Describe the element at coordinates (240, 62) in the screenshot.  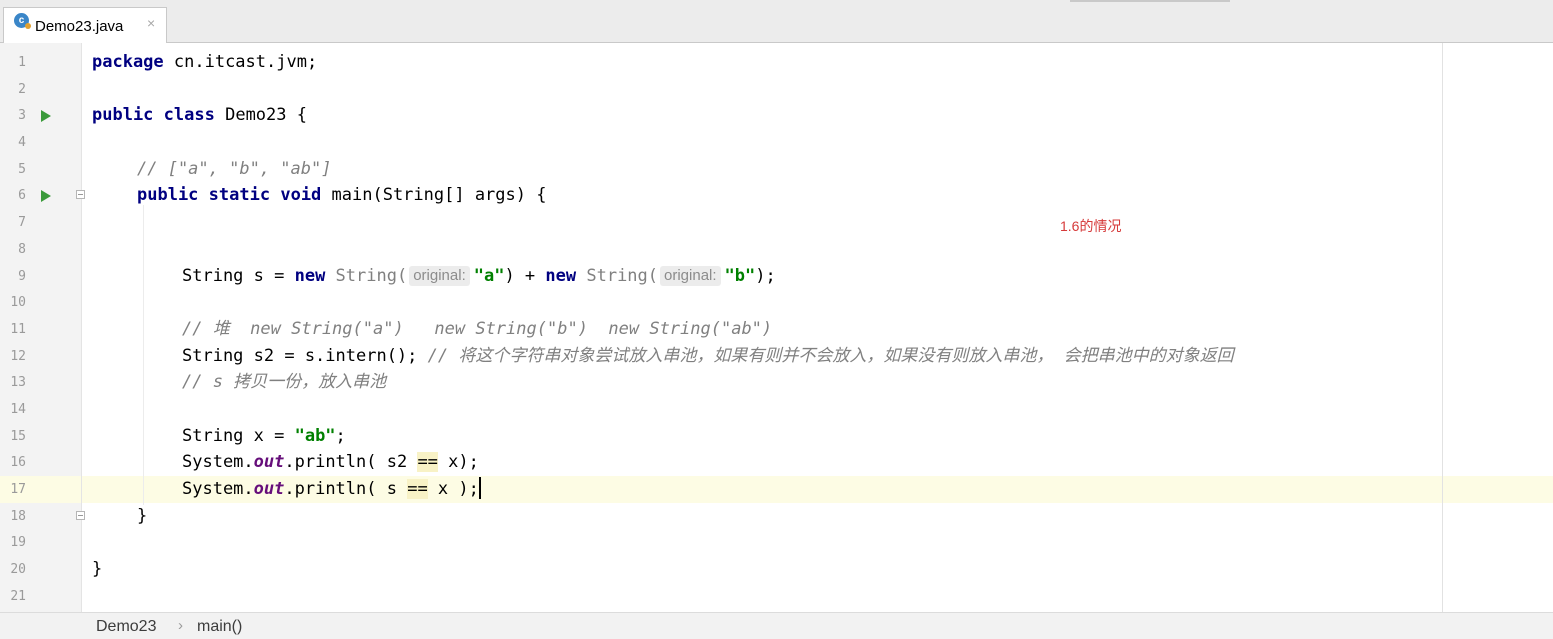
I see `code-text: cn.itcast.jvm;` at that location.